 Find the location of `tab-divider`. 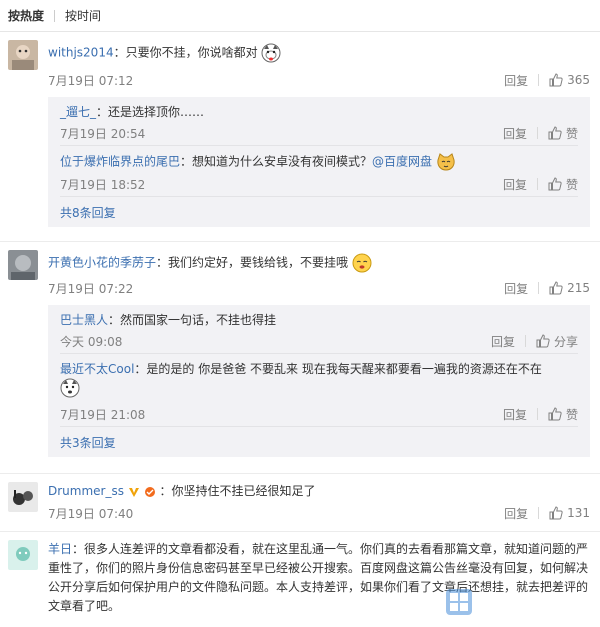

tab-divider is located at coordinates (55, 15).